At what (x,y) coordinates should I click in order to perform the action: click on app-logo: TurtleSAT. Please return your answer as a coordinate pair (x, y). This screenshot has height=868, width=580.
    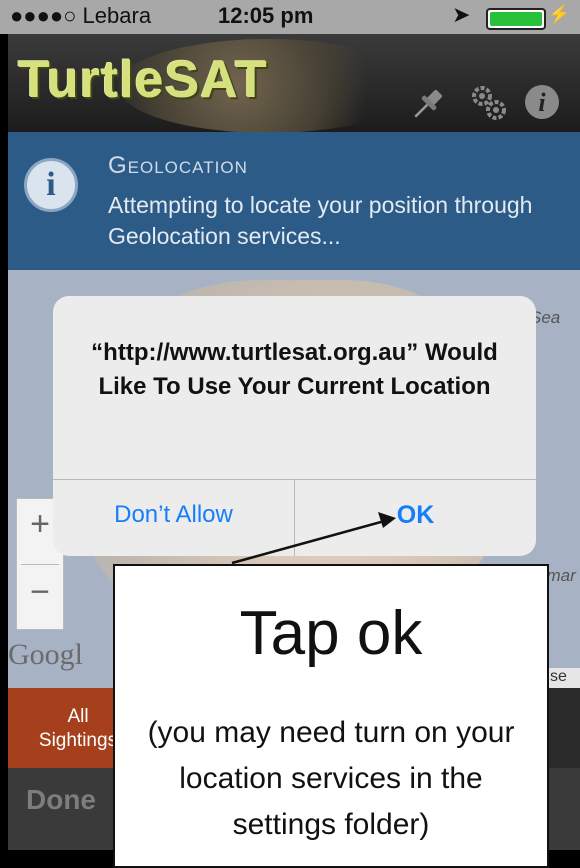
    Looking at the image, I should click on (143, 80).